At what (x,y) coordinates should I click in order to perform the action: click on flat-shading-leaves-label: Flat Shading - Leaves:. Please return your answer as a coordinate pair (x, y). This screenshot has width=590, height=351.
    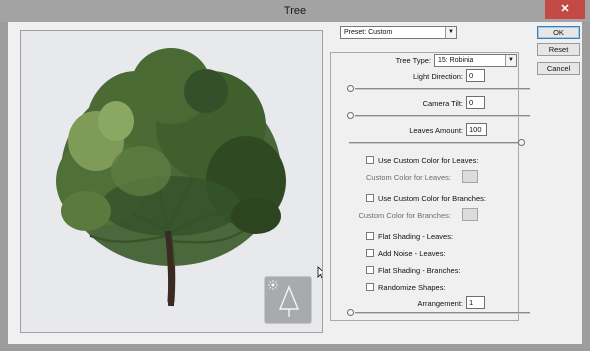
    Looking at the image, I should click on (416, 236).